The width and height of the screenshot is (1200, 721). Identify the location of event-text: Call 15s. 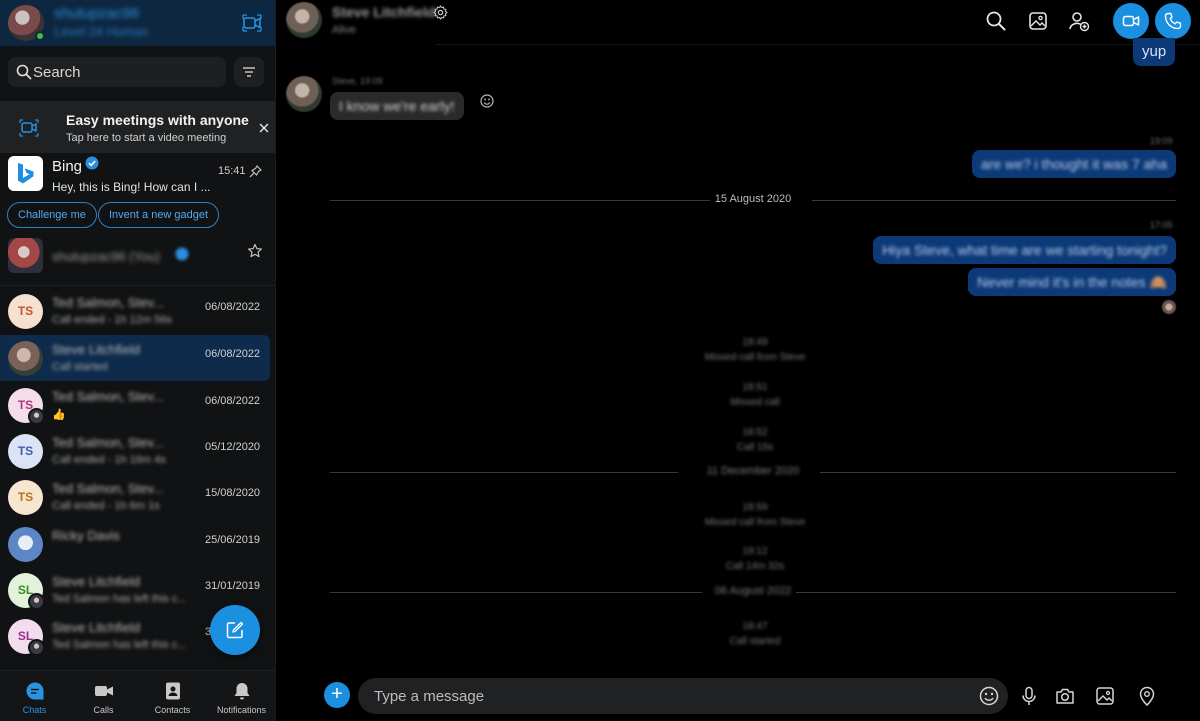
(755, 447).